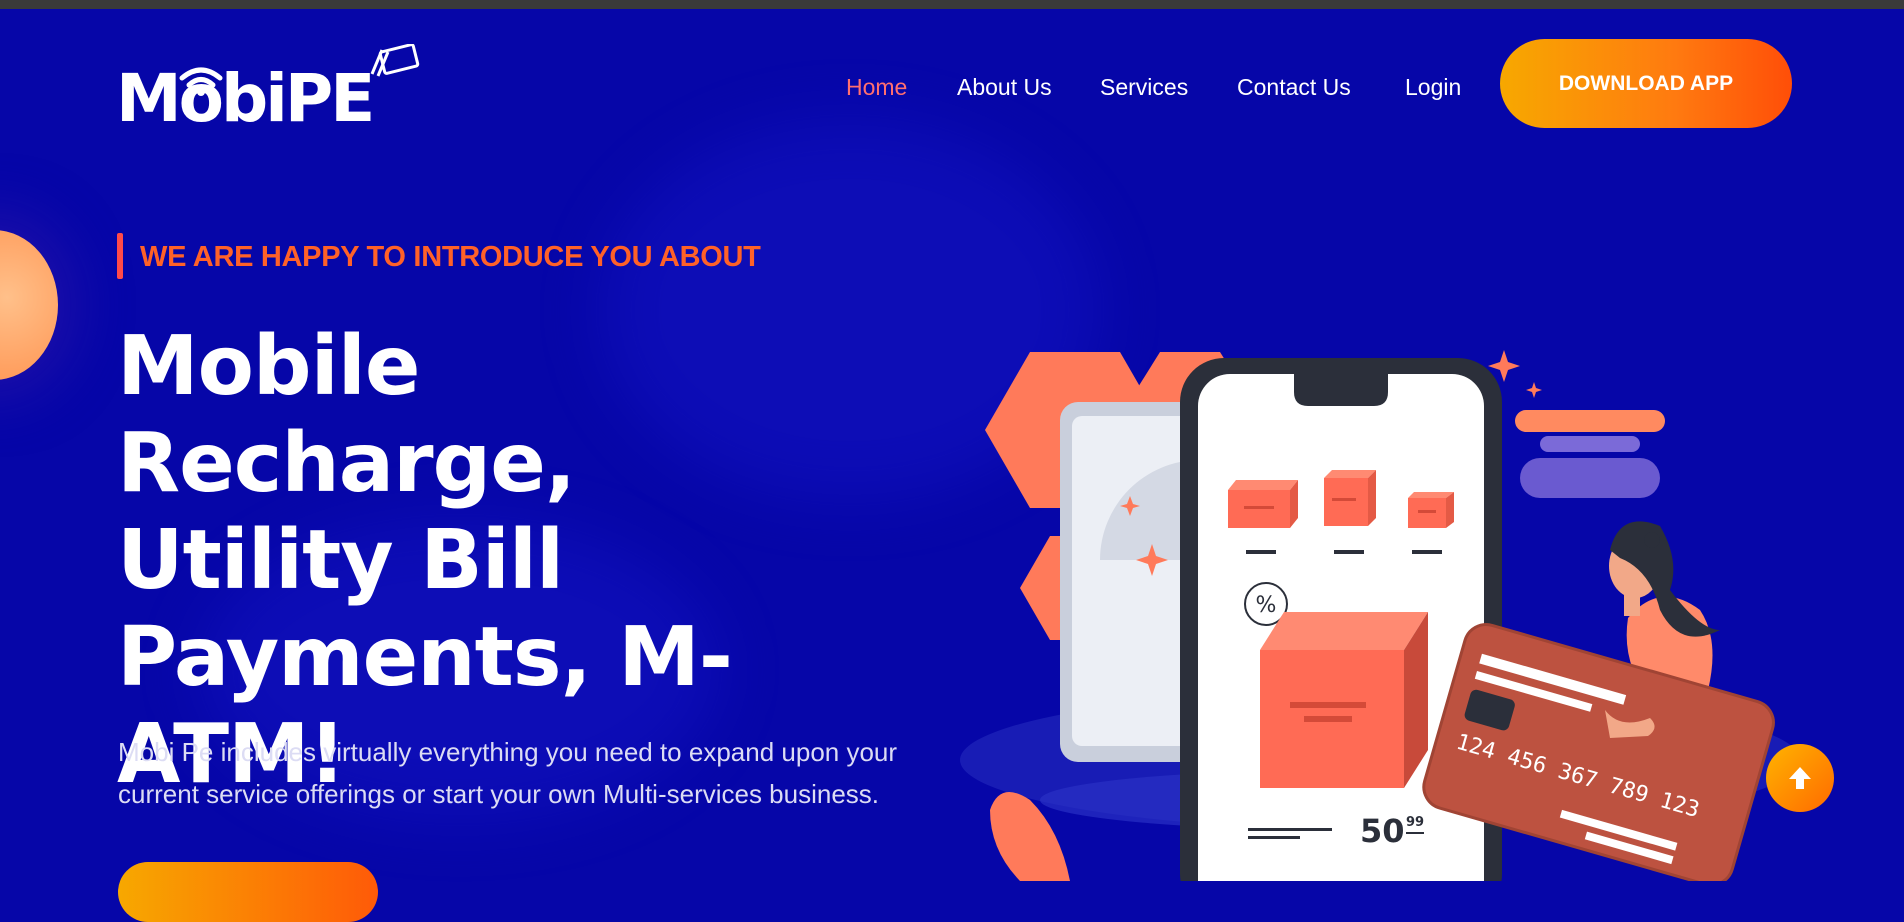 The image size is (1904, 922). I want to click on scroll-to-top-button, so click(1800, 778).